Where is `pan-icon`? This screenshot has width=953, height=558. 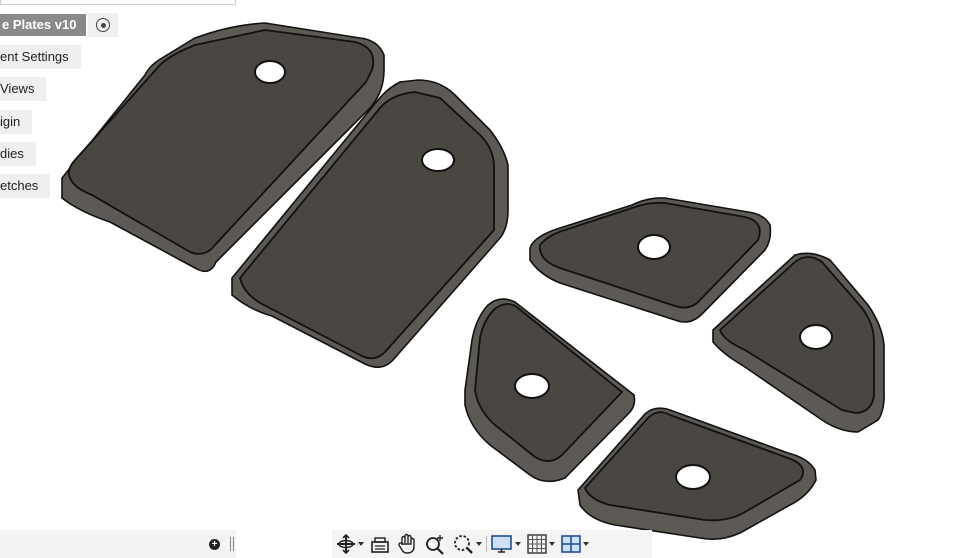
pan-icon is located at coordinates (406, 543).